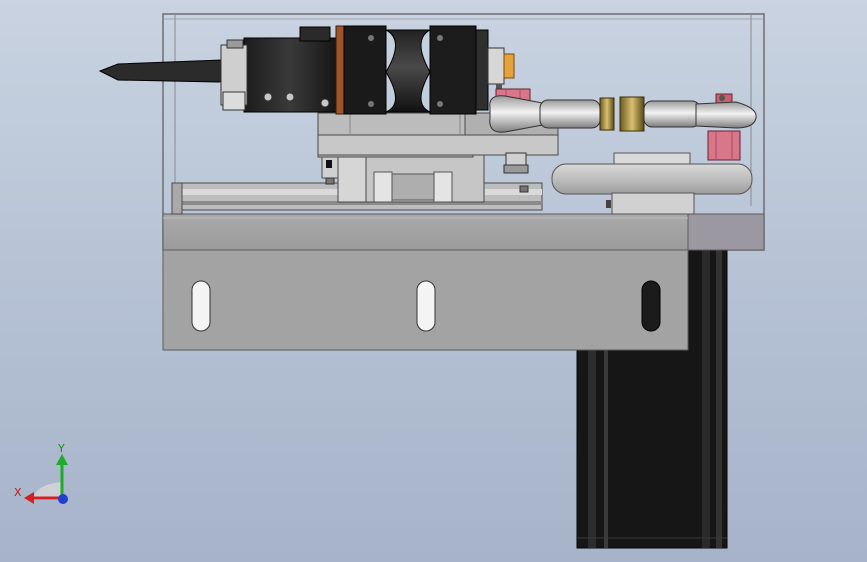 This screenshot has width=867, height=562. What do you see at coordinates (61, 448) in the screenshot?
I see `y-axis-label: Y` at bounding box center [61, 448].